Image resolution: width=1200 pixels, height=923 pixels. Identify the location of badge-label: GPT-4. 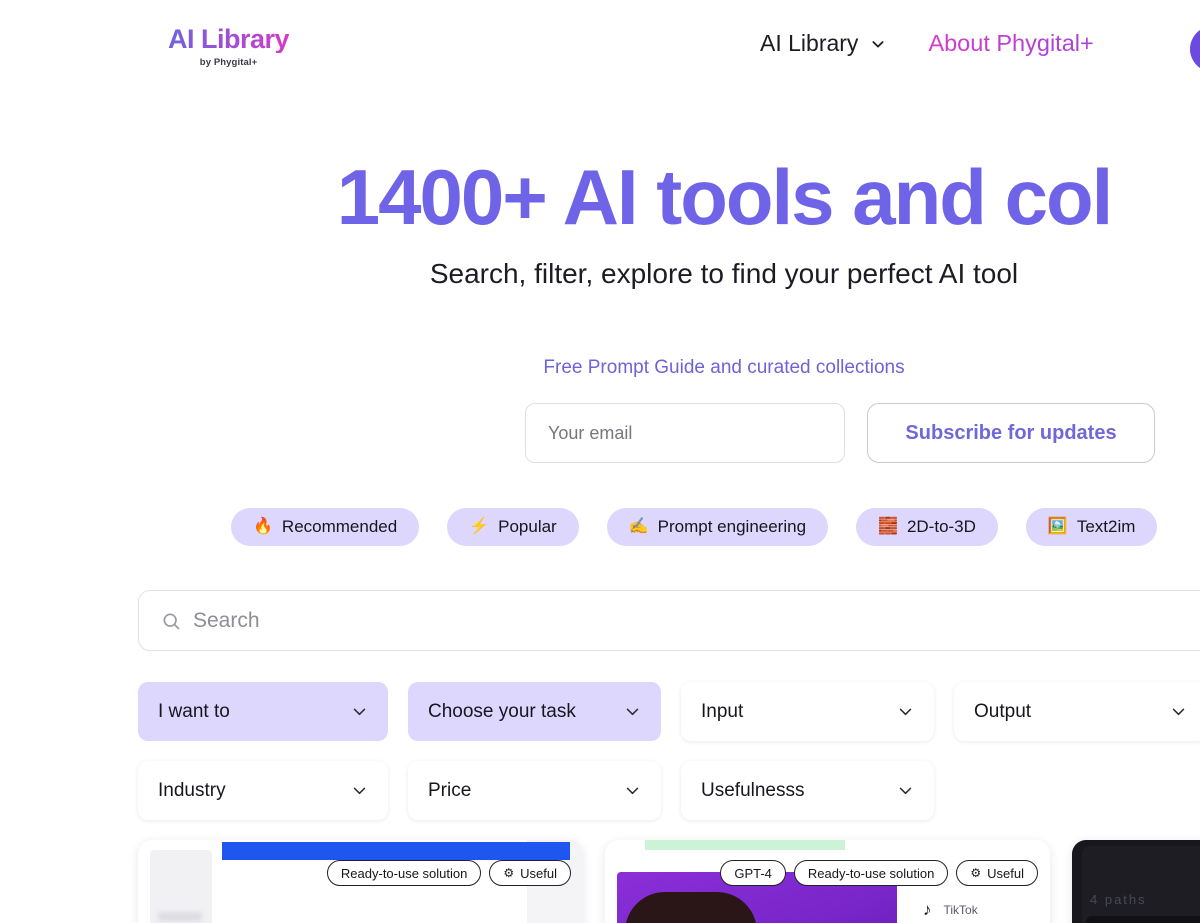
(753, 873).